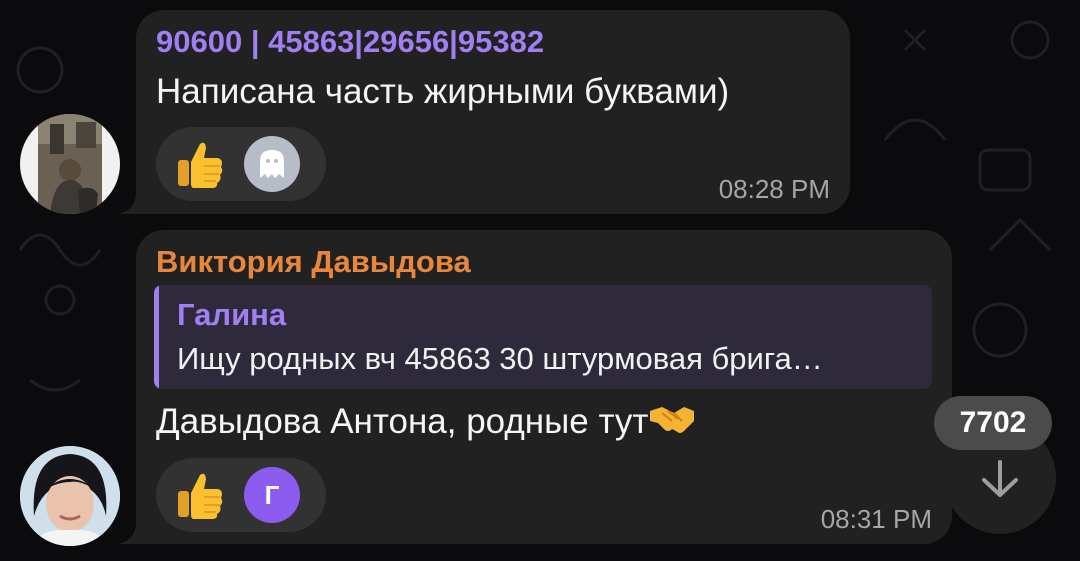 The image size is (1080, 561). What do you see at coordinates (313, 262) in the screenshot?
I see `sender-name: Виктория Давыдова` at bounding box center [313, 262].